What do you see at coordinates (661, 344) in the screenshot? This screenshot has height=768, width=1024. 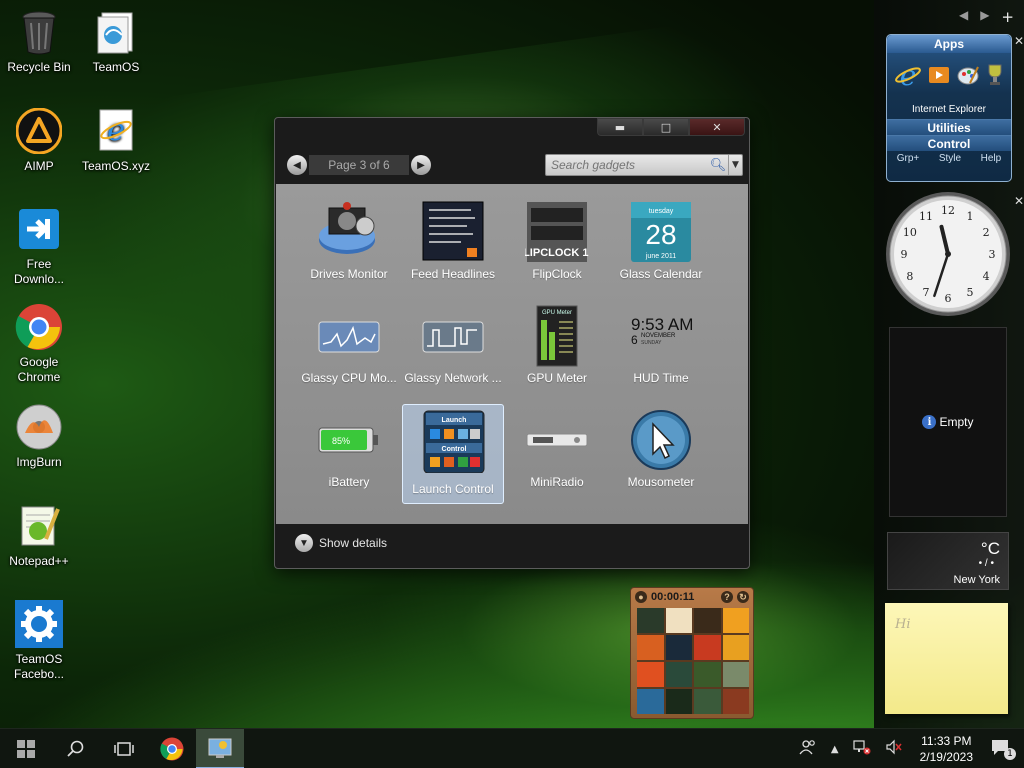 I see `gadget-tile-hud-time: 9:53 AM 6 NOVEMBER SUNDAY HUD Time` at bounding box center [661, 344].